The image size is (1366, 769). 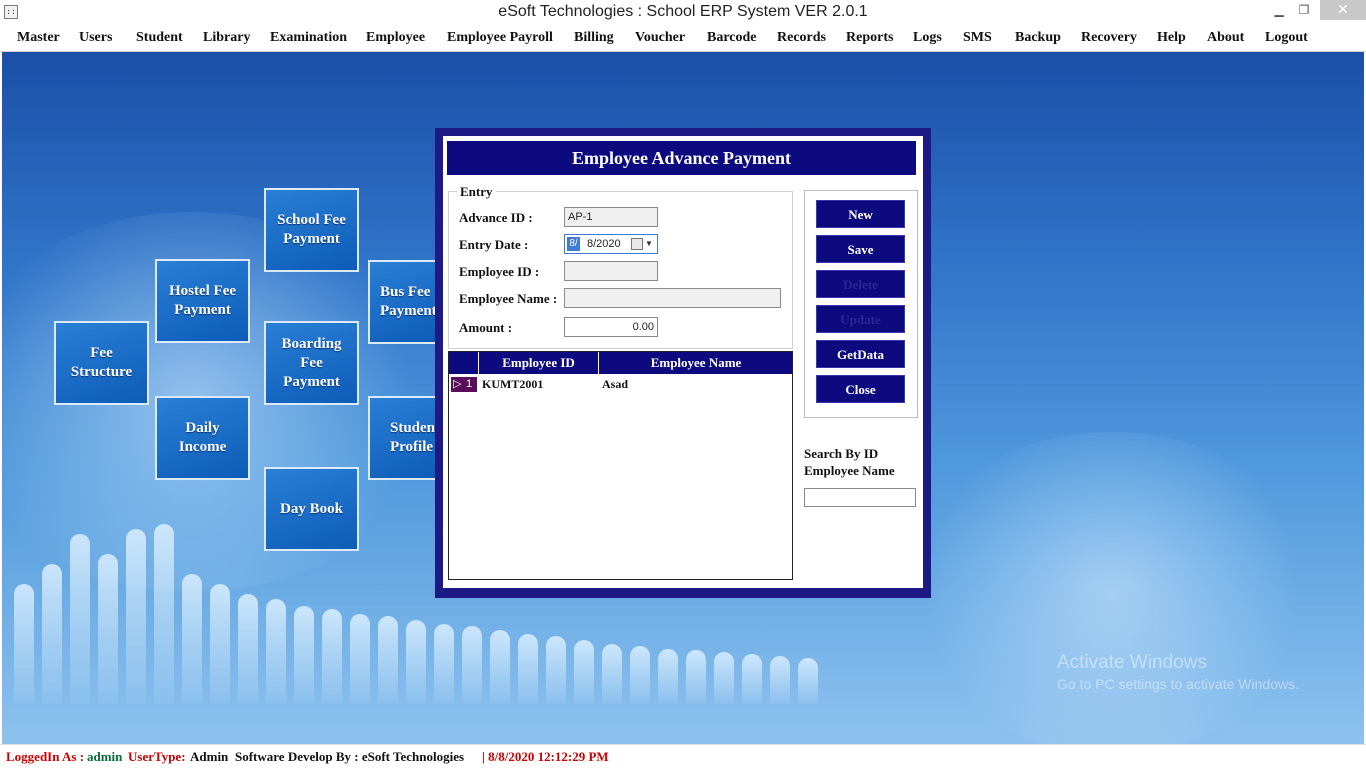 What do you see at coordinates (350, 756) in the screenshot?
I see `developer-credit: Software Develop By : eSoft Technologies` at bounding box center [350, 756].